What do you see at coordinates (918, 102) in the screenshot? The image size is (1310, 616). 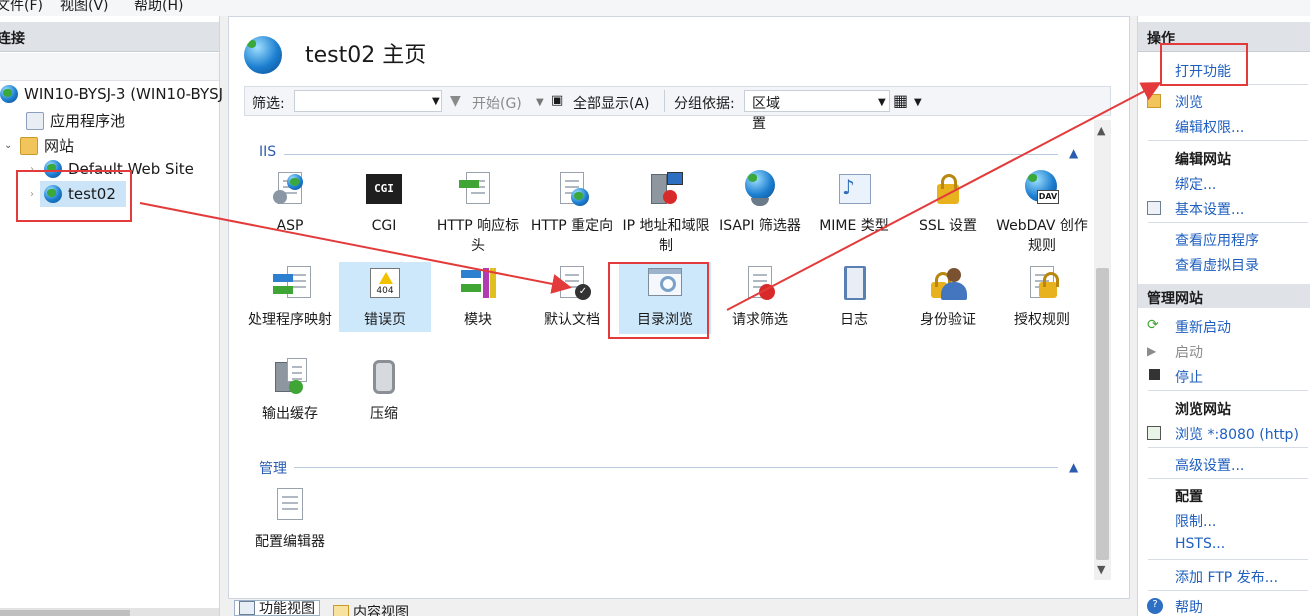 I see `view-mode-dropdown-icon: ▼` at bounding box center [918, 102].